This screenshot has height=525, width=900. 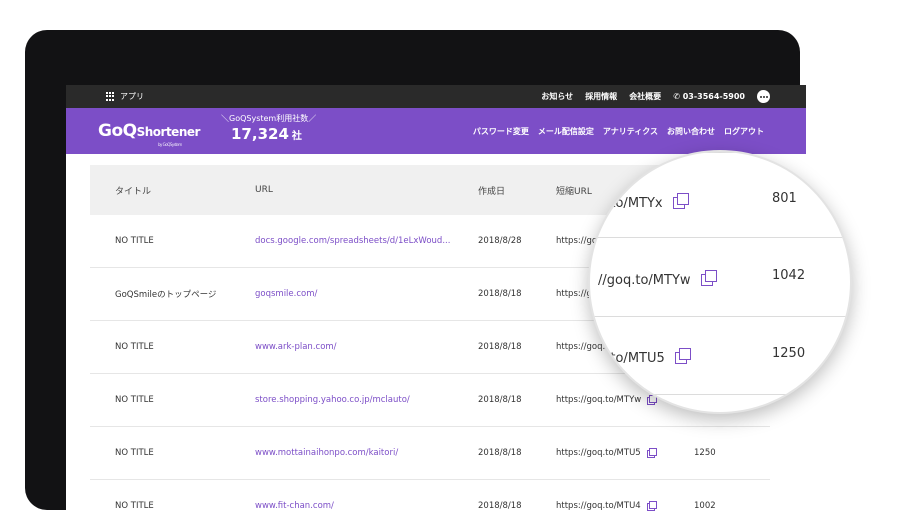 What do you see at coordinates (111, 96) in the screenshot?
I see `grid-icon` at bounding box center [111, 96].